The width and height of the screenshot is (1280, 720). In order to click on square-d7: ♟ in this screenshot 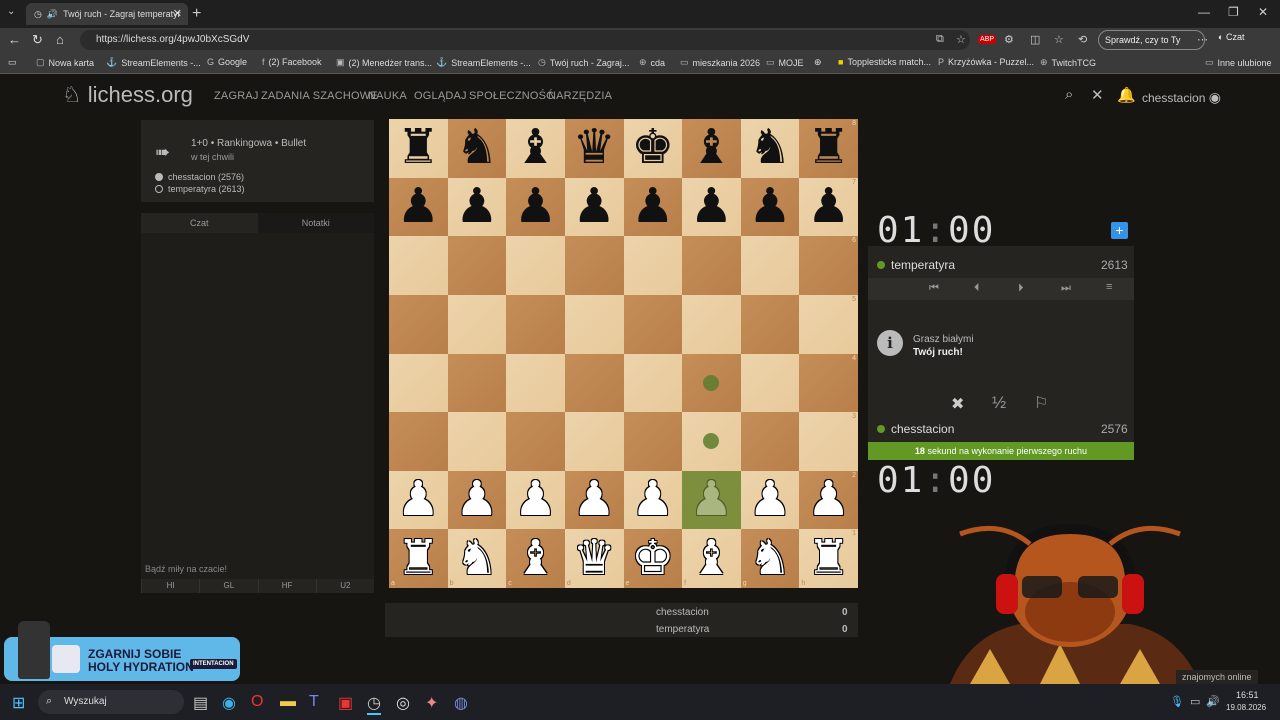, I will do `click(594, 207)`.